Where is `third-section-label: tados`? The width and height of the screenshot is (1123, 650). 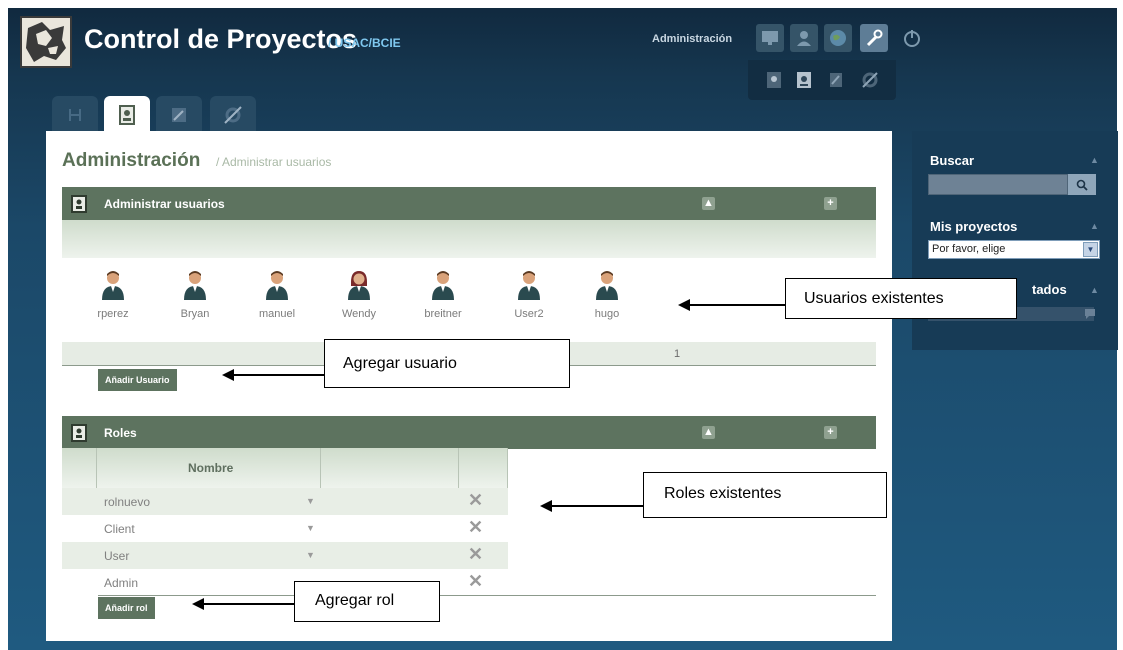
third-section-label: tados is located at coordinates (1049, 289).